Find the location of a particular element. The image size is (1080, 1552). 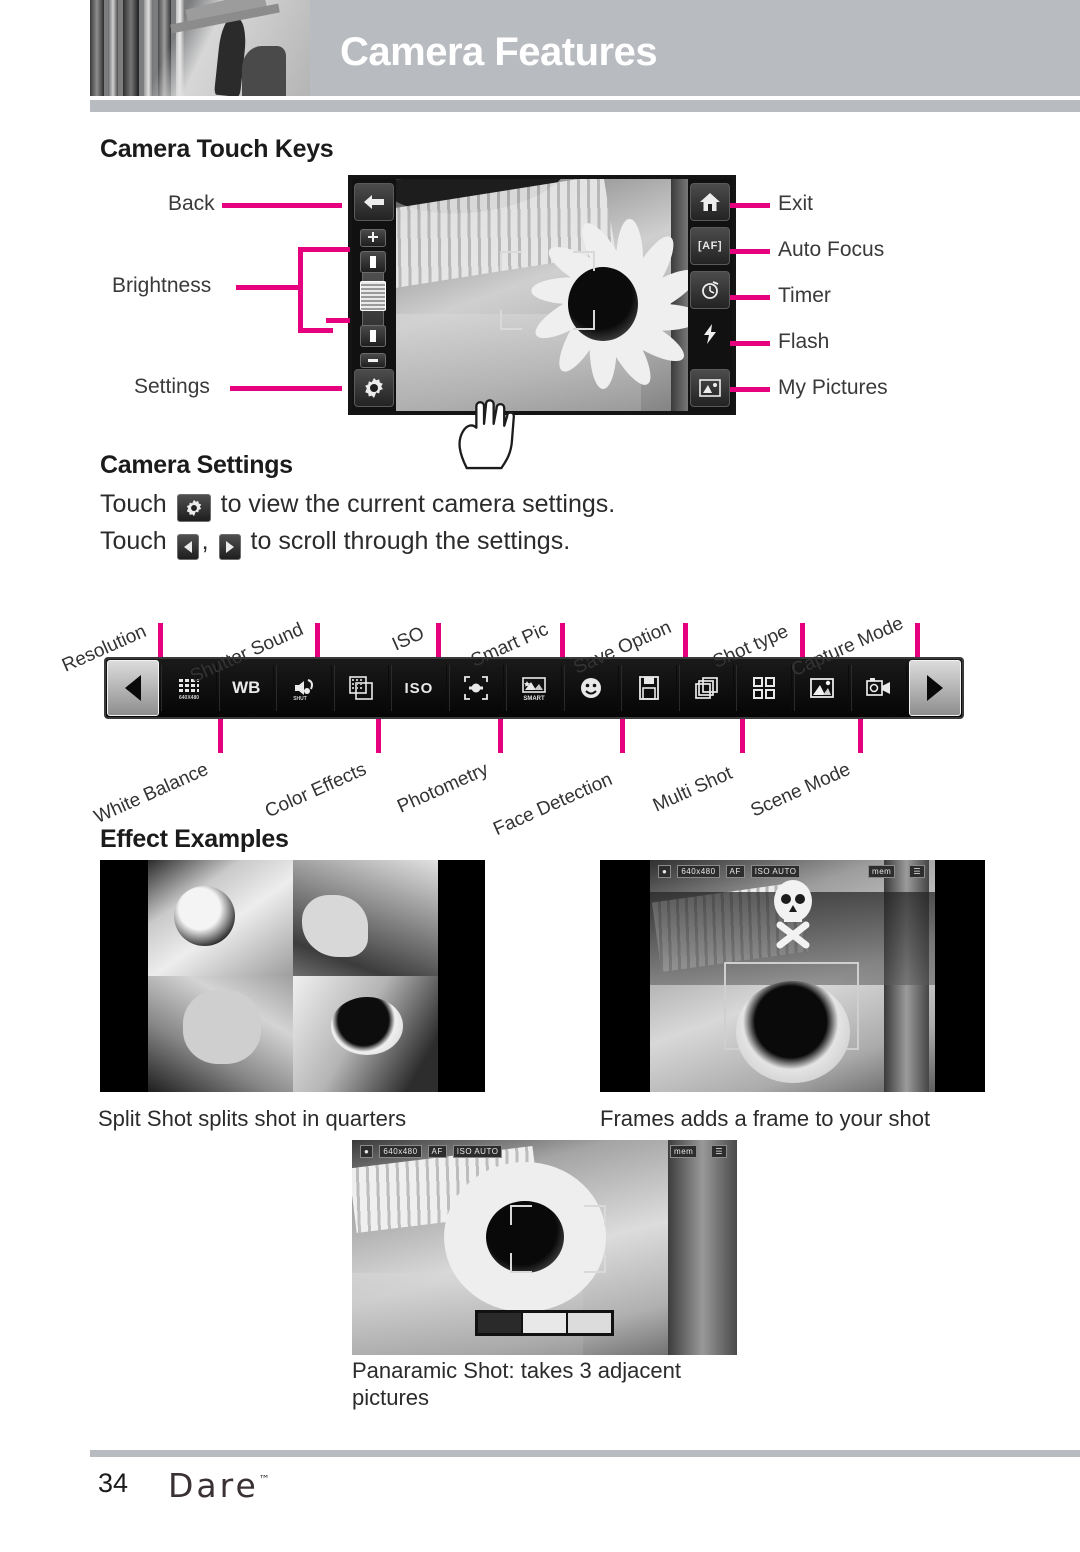

save-option-icon is located at coordinates (649, 688).